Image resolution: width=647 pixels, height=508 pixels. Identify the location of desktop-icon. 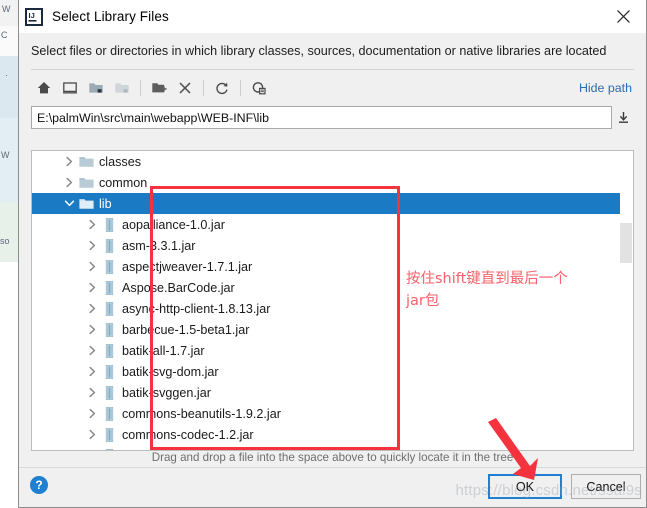
(70, 88).